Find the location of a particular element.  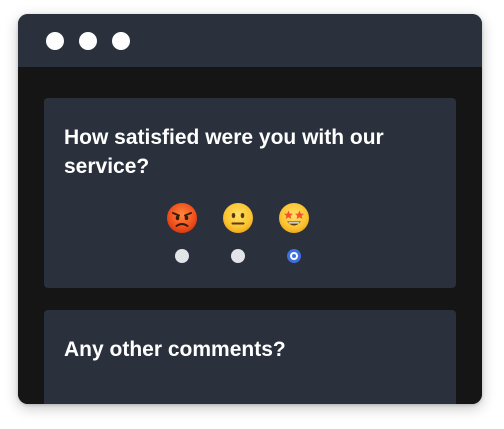

satisfaction-question-text: How satisfied were you with our service? is located at coordinates (224, 152).